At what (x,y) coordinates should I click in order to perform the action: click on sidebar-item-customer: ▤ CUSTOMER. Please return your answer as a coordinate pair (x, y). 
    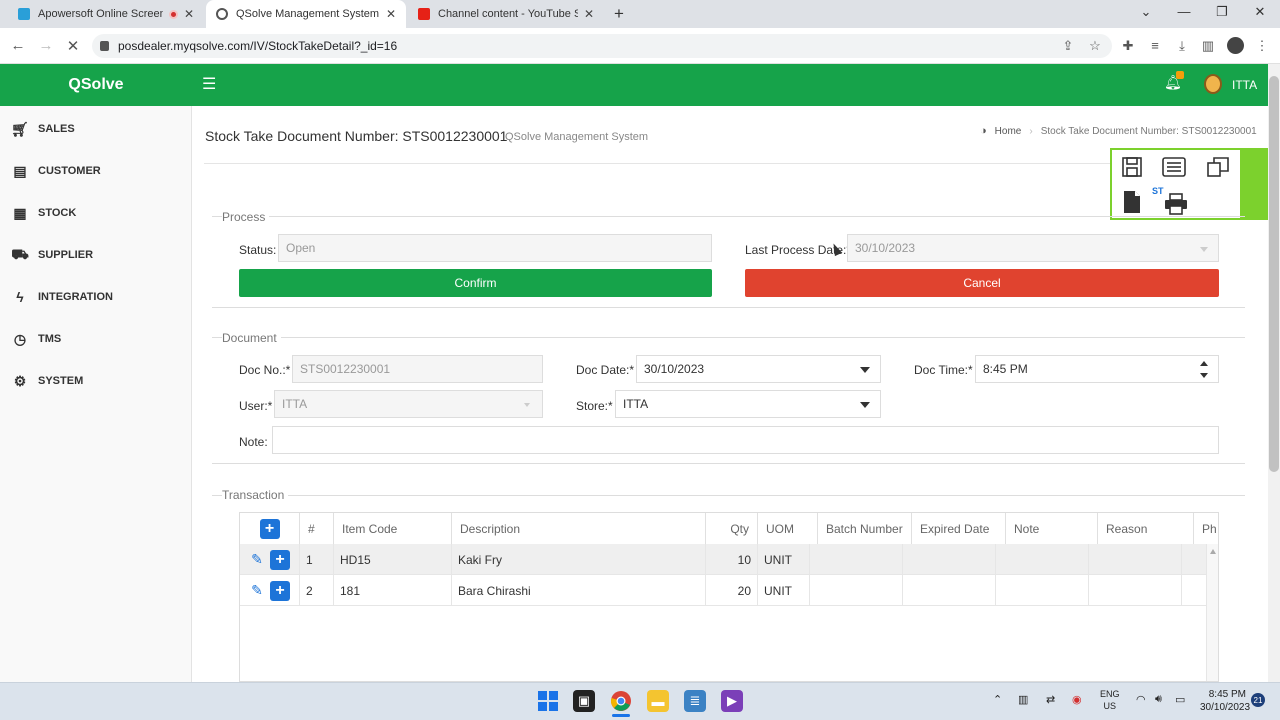
    Looking at the image, I should click on (95, 171).